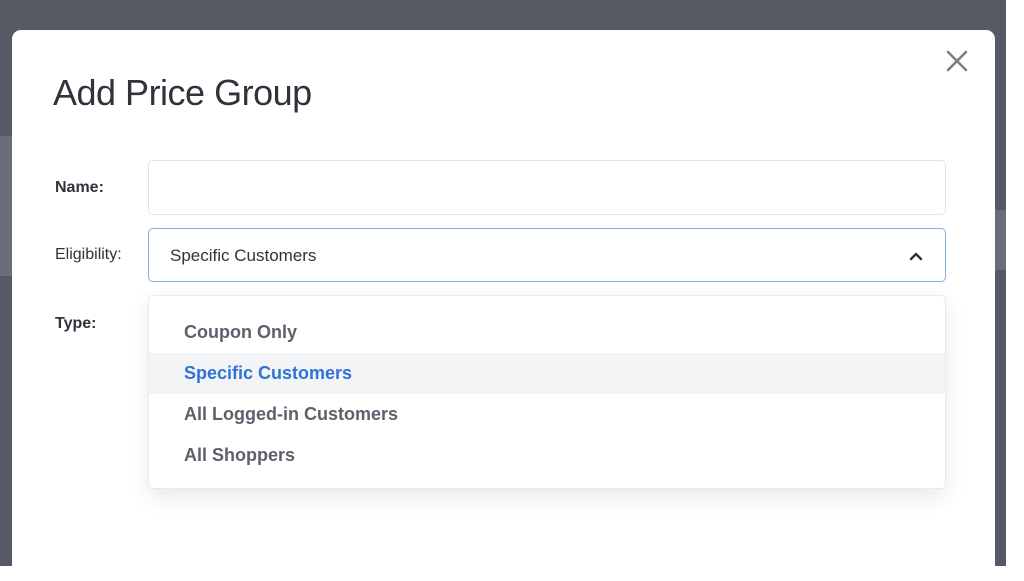 The image size is (1024, 581). What do you see at coordinates (88, 254) in the screenshot?
I see `eligibility-label: Eligibility:` at bounding box center [88, 254].